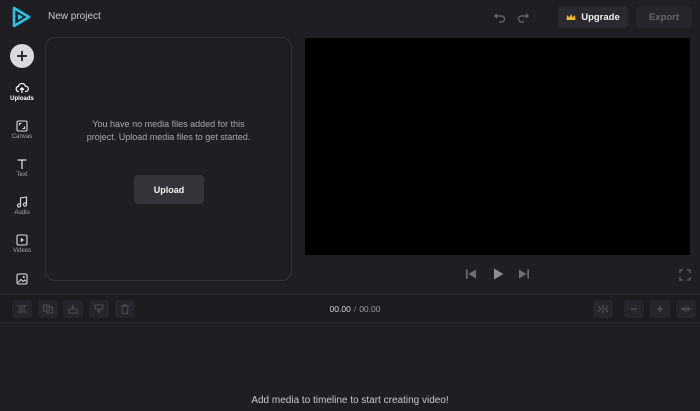  I want to click on duplicate-button, so click(48, 309).